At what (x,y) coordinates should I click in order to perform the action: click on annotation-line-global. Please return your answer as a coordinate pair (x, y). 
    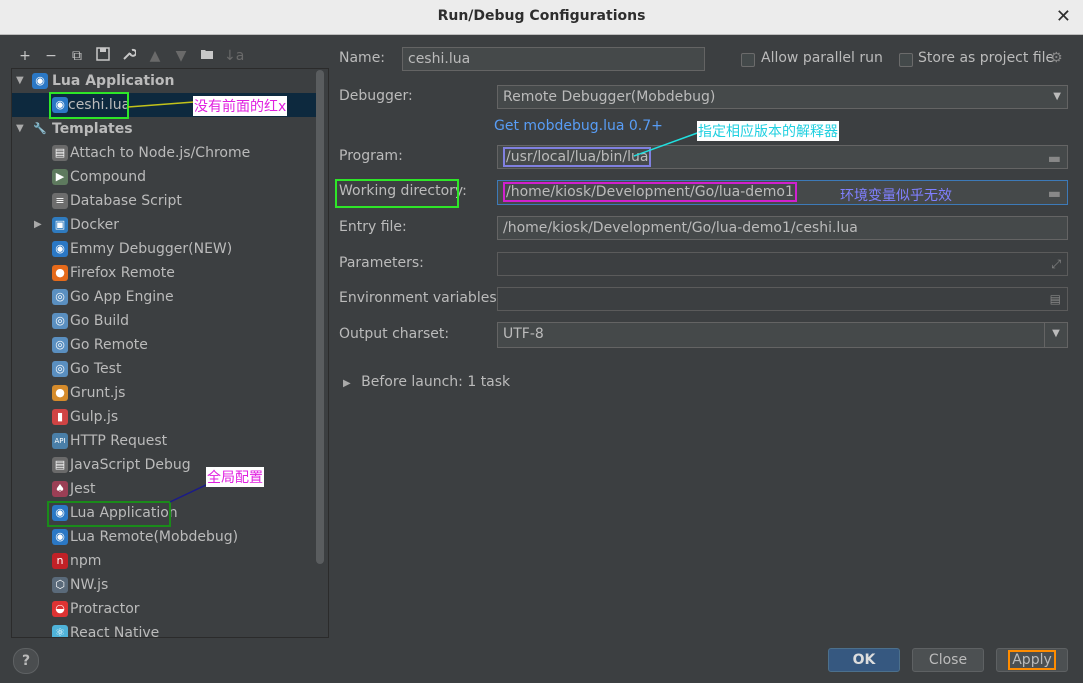
    Looking at the image, I should click on (189, 493).